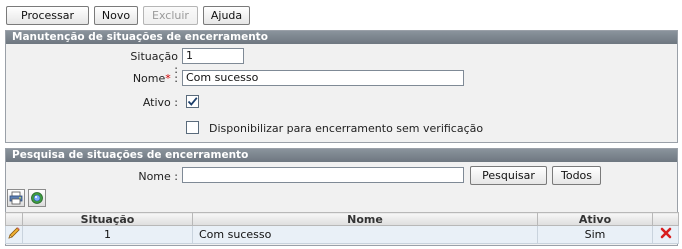 This screenshot has height=249, width=682. I want to click on cell-situacao: 1, so click(107, 234).